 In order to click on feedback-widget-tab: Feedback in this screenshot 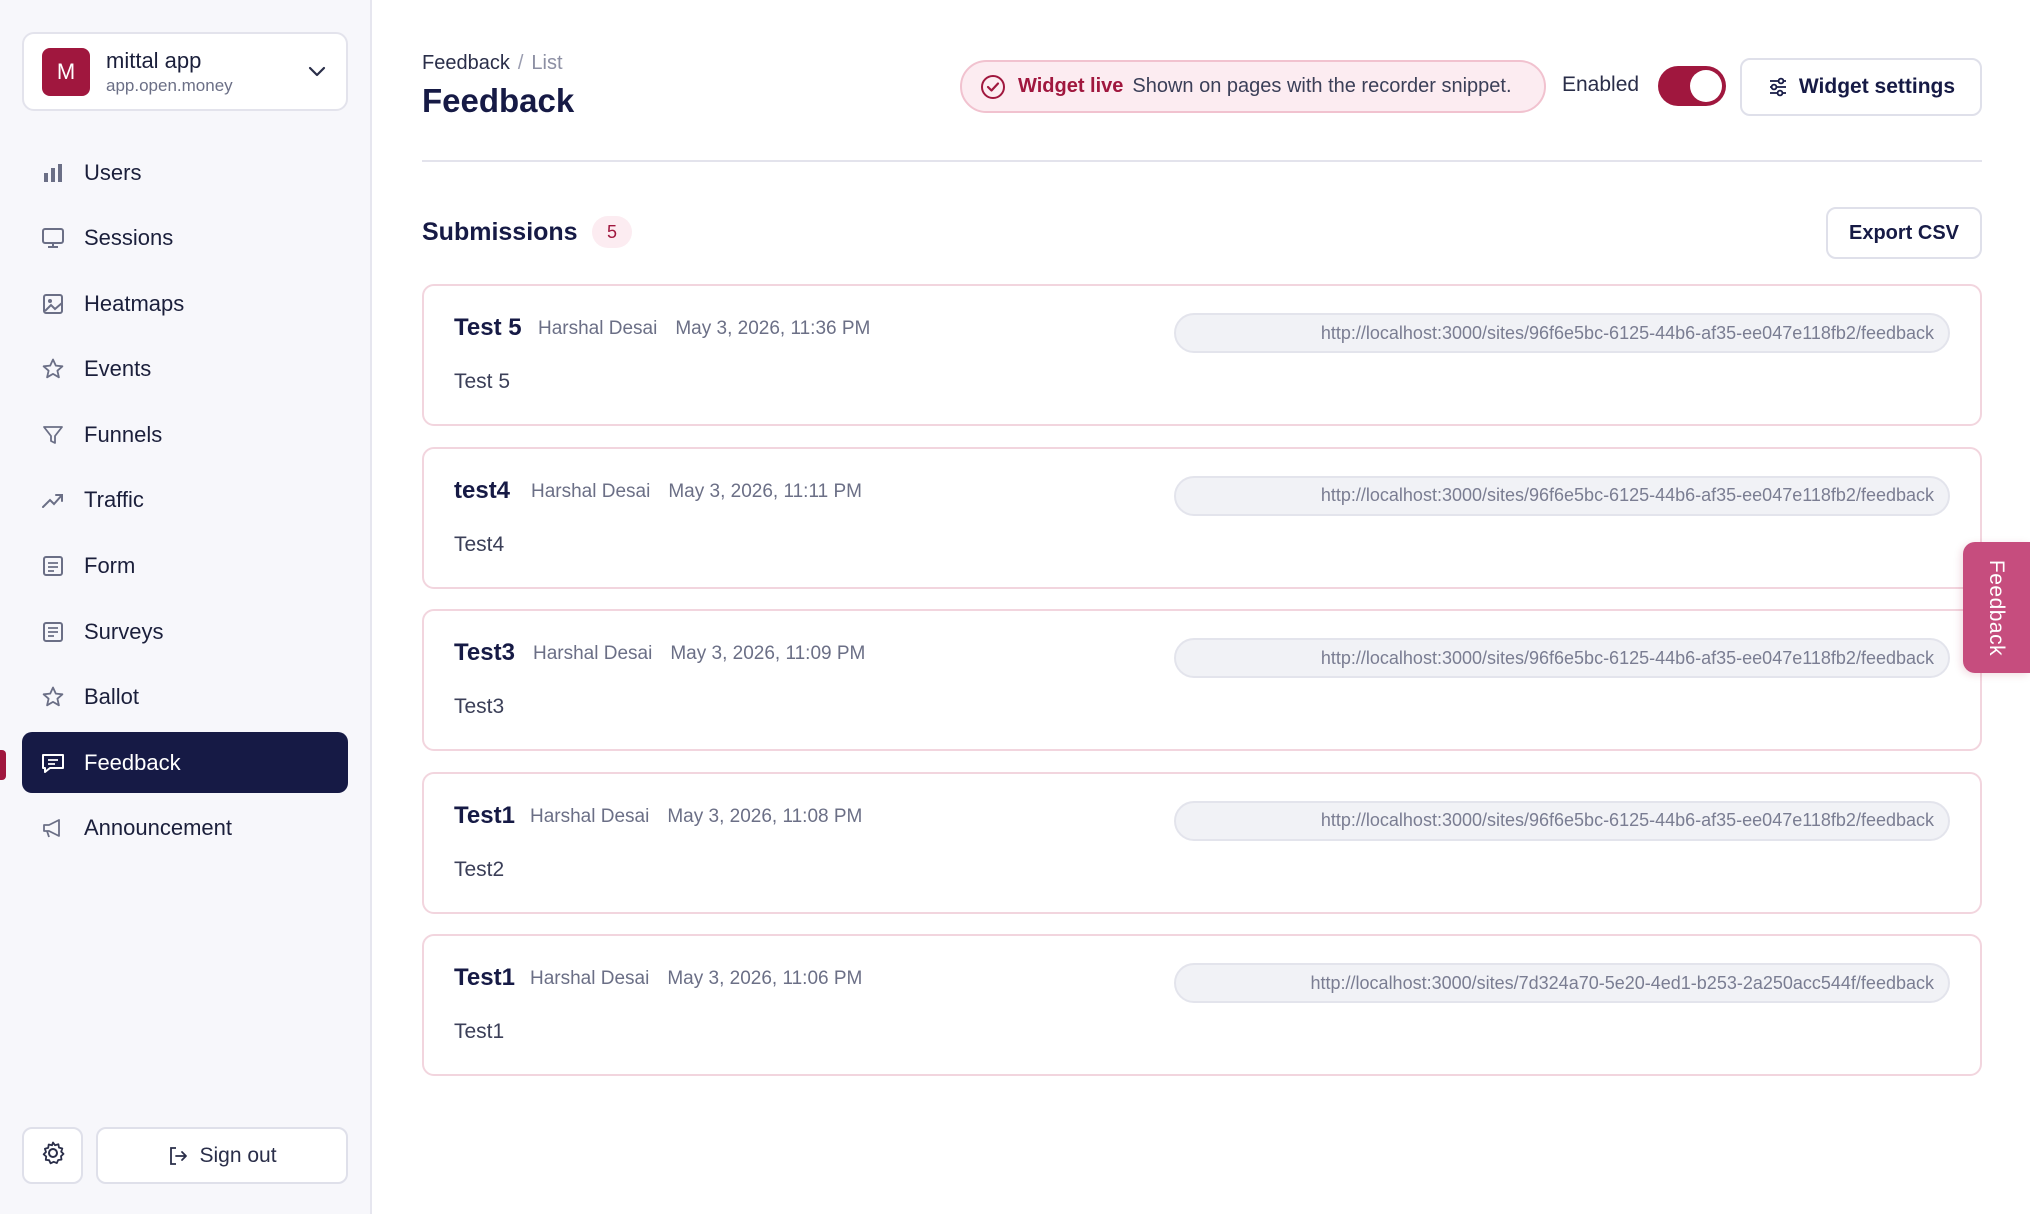, I will do `click(1996, 607)`.